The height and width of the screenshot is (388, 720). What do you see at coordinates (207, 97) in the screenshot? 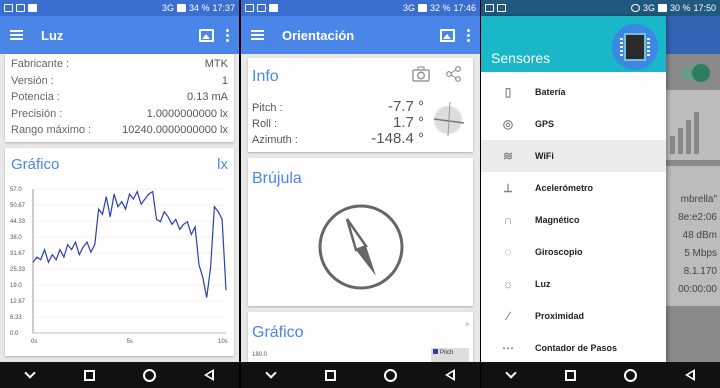
I see `info-value: 0.13 mA` at bounding box center [207, 97].